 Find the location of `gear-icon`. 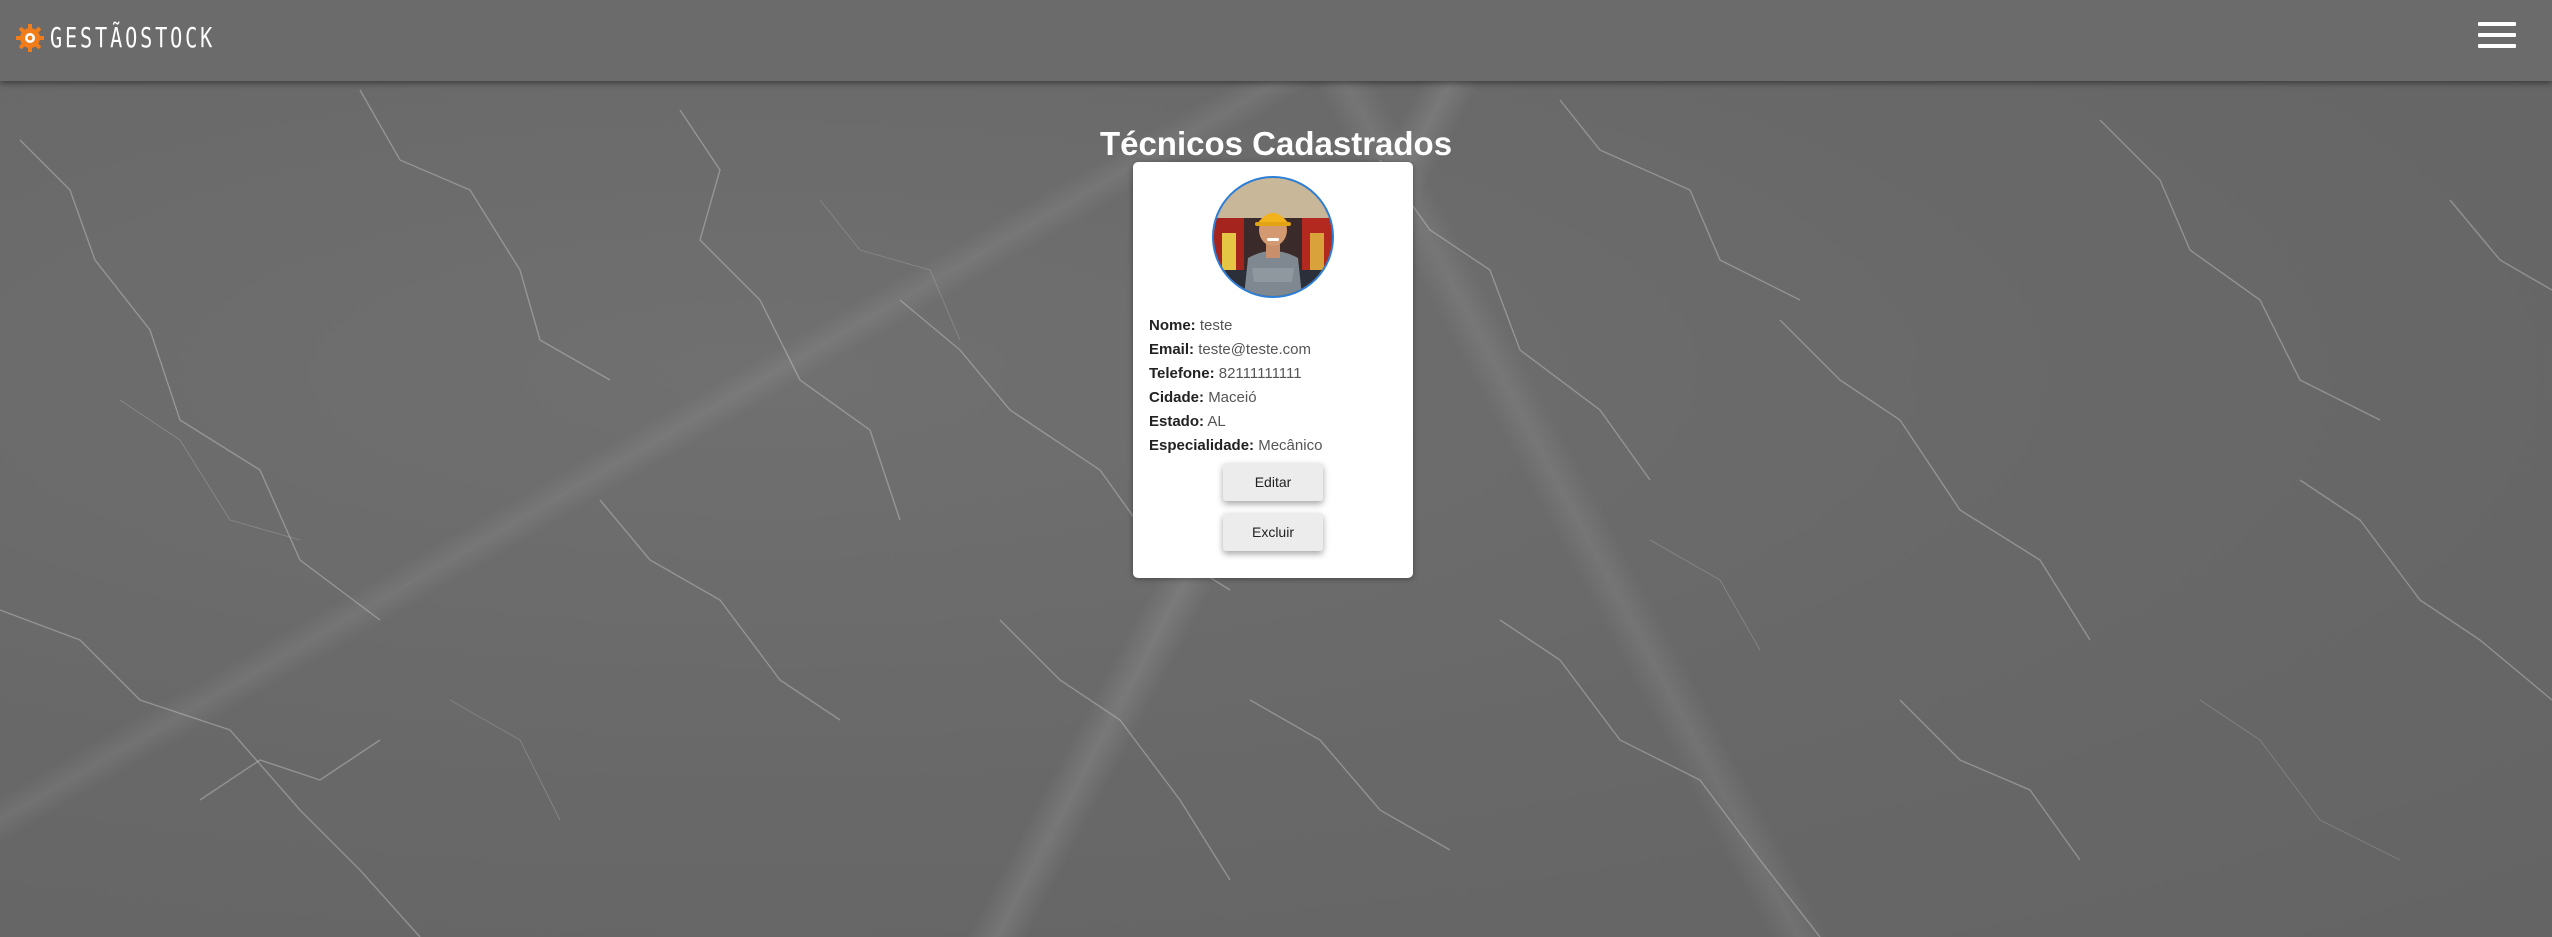

gear-icon is located at coordinates (30, 38).